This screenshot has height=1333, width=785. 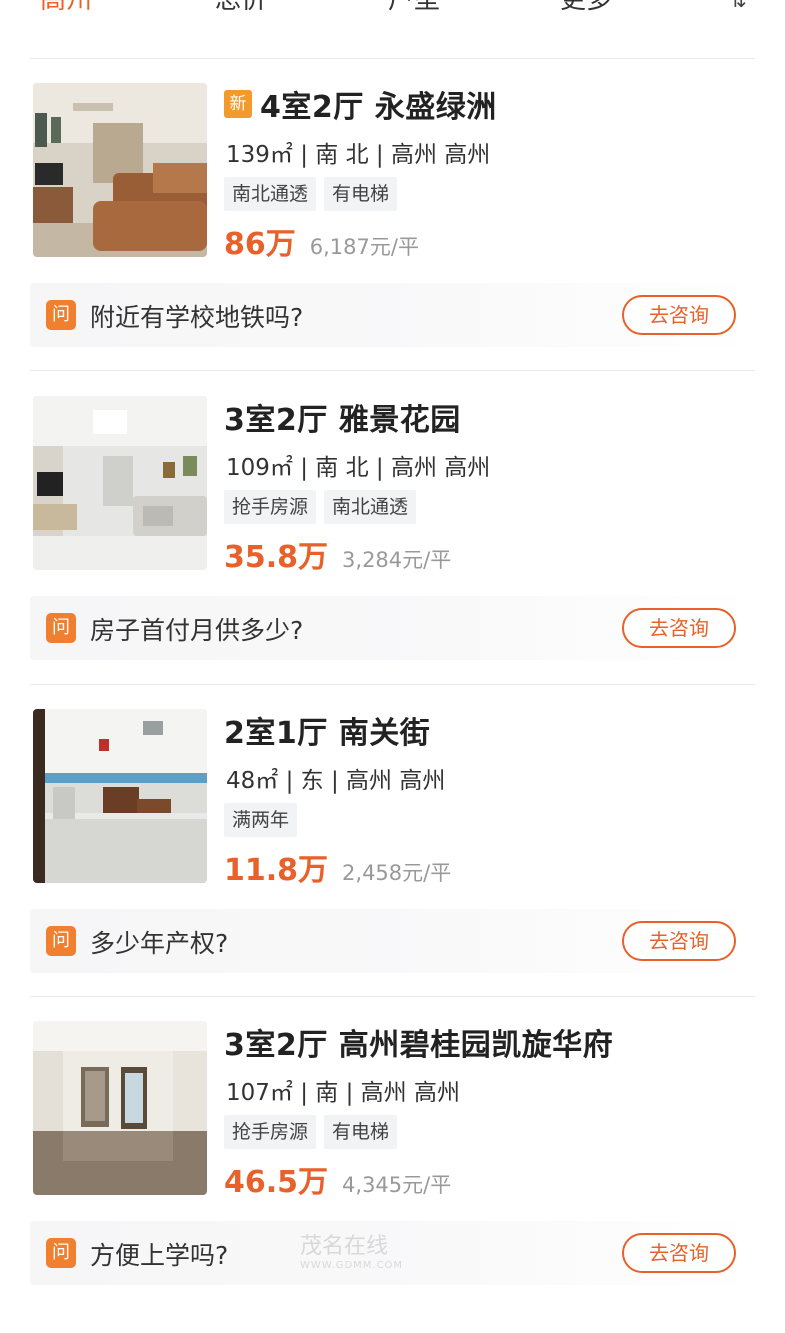 What do you see at coordinates (392, 315) in the screenshot?
I see `question-bar: 问 附近有学校地铁吗? 去咨询` at bounding box center [392, 315].